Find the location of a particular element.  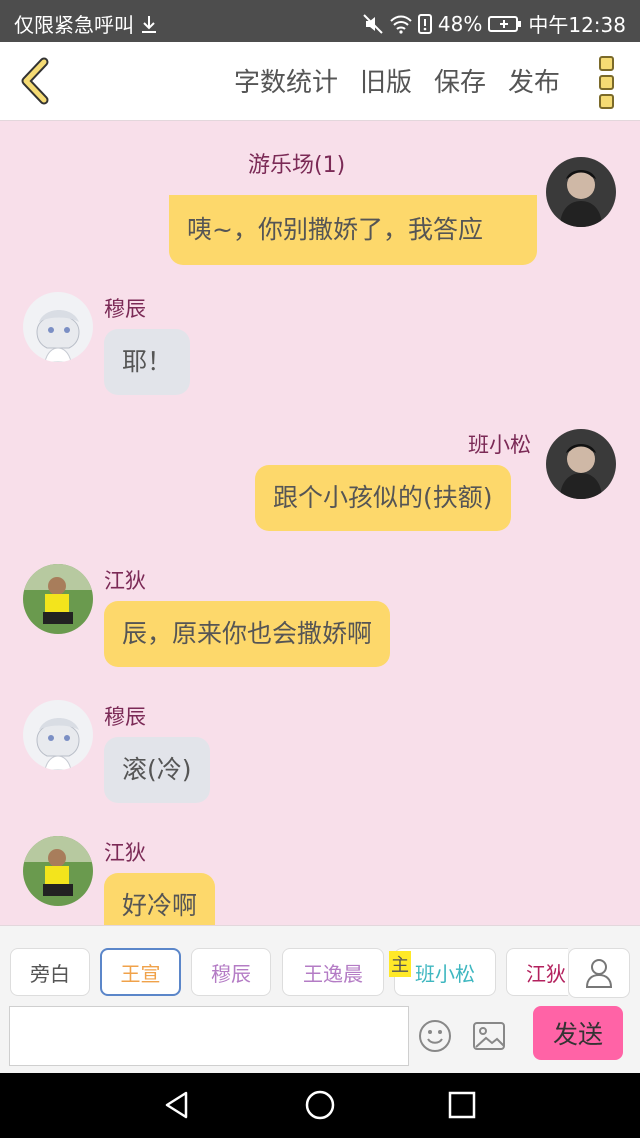

back-button is located at coordinates (39, 81).